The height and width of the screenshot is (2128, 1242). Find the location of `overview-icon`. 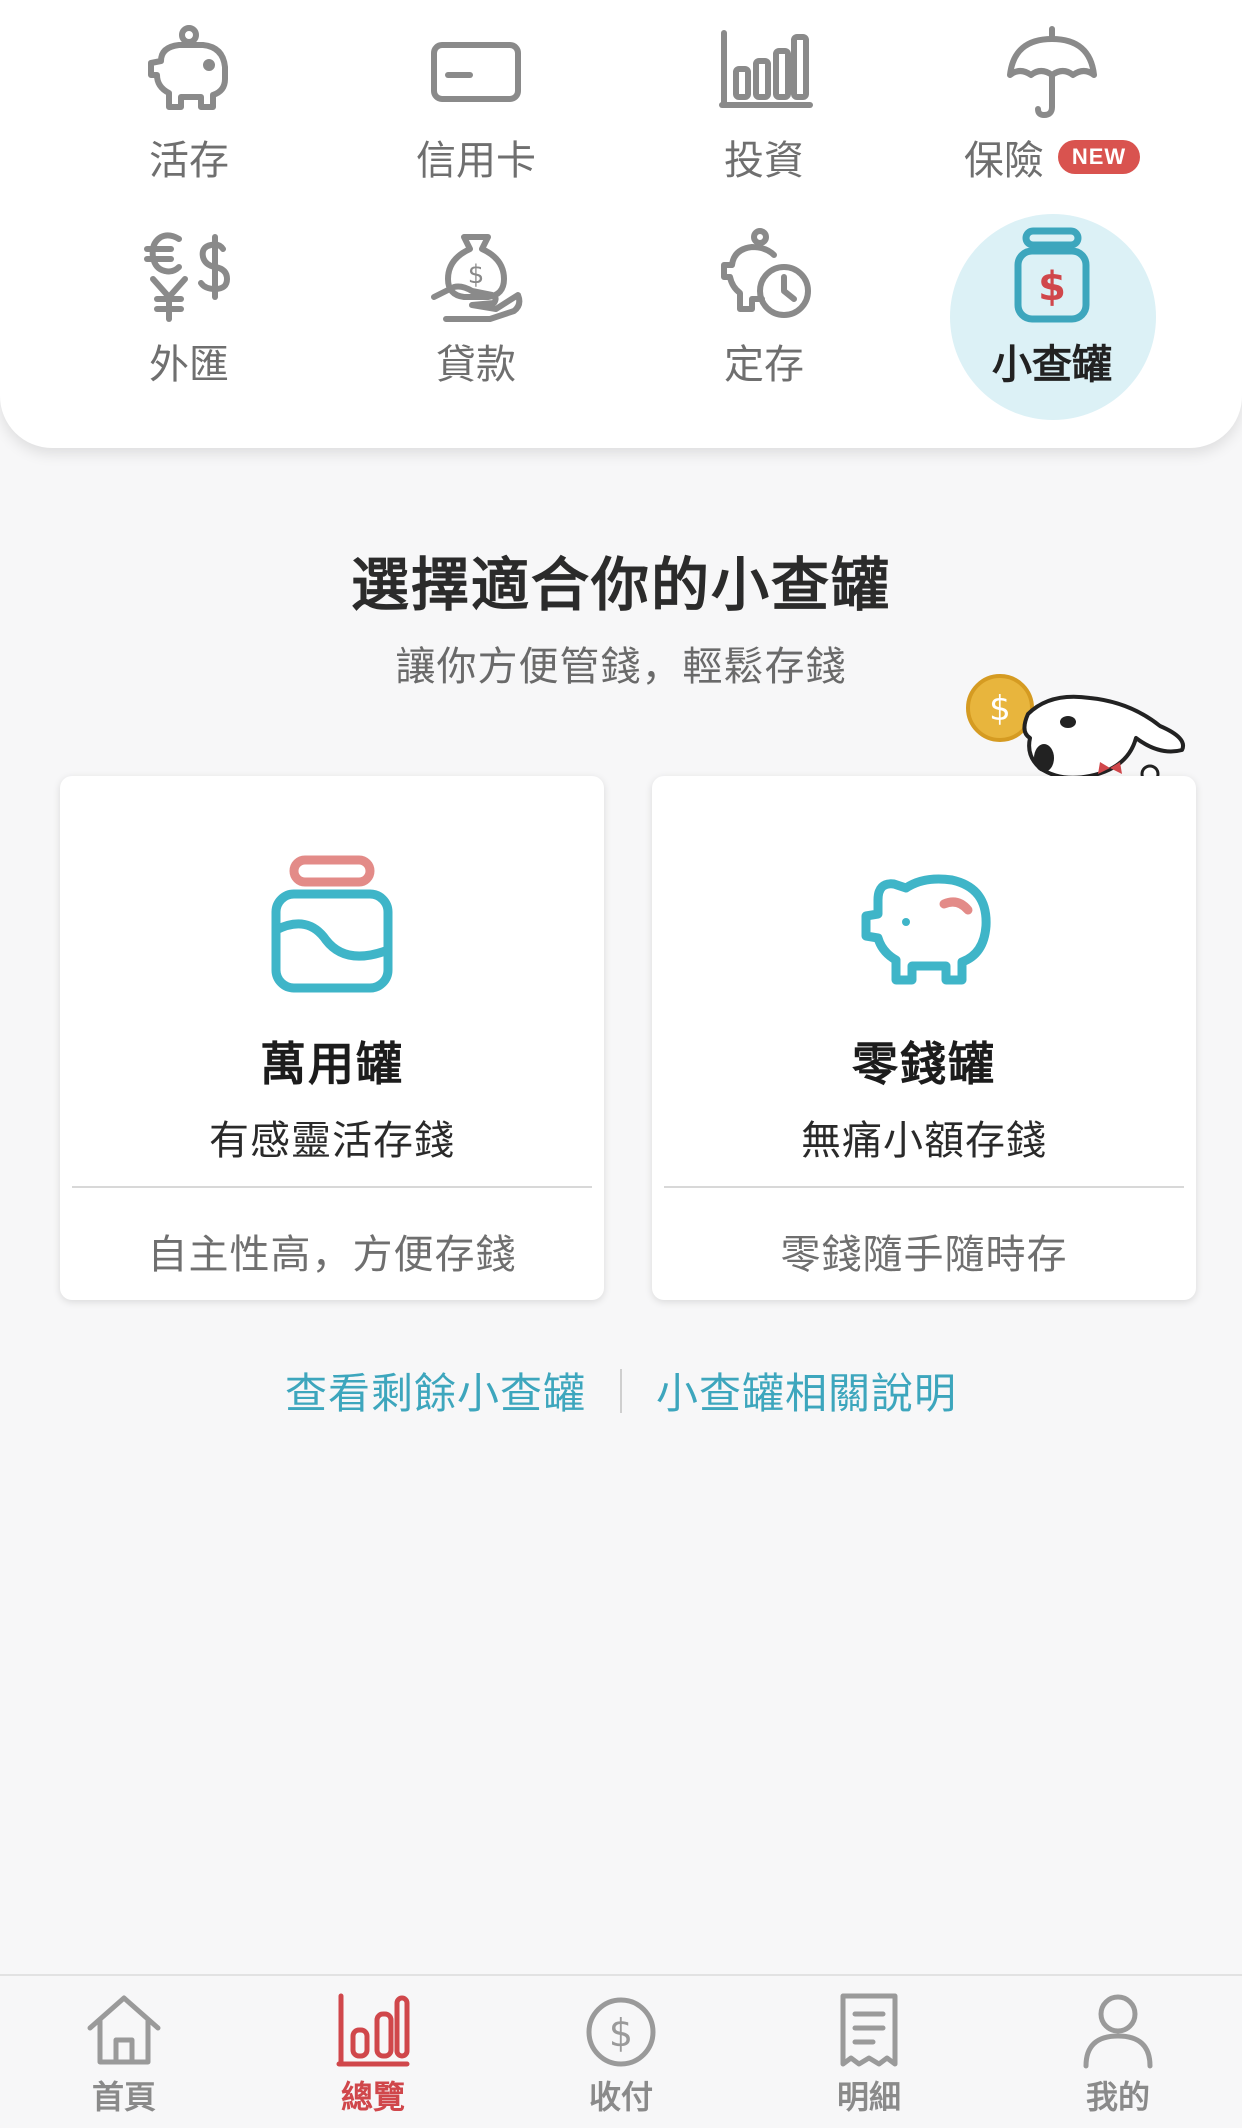

overview-icon is located at coordinates (373, 2030).